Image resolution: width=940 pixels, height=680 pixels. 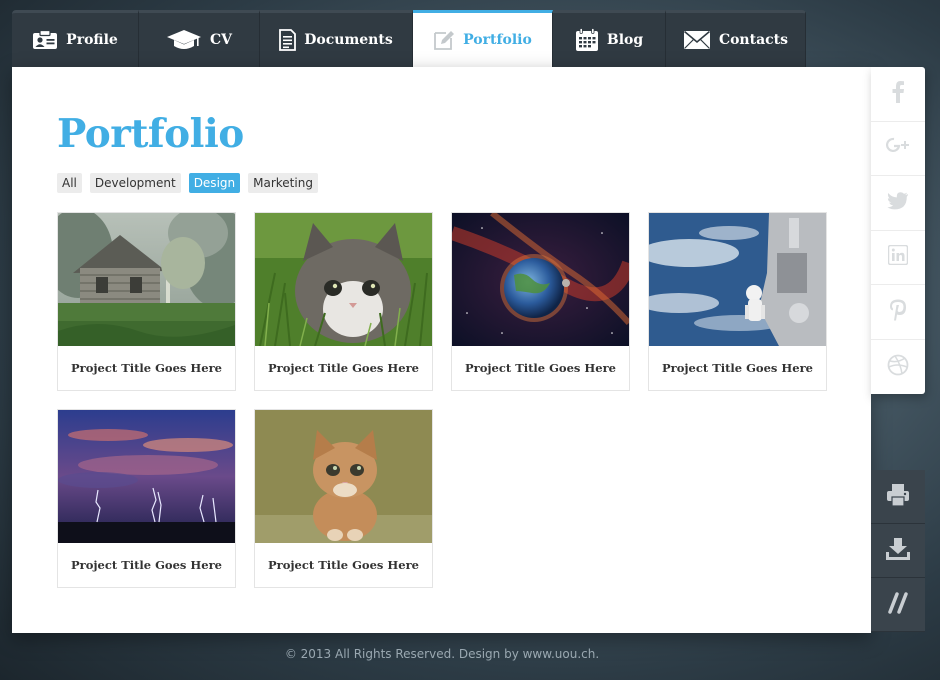 I want to click on tab-label: Profile, so click(x=92, y=40).